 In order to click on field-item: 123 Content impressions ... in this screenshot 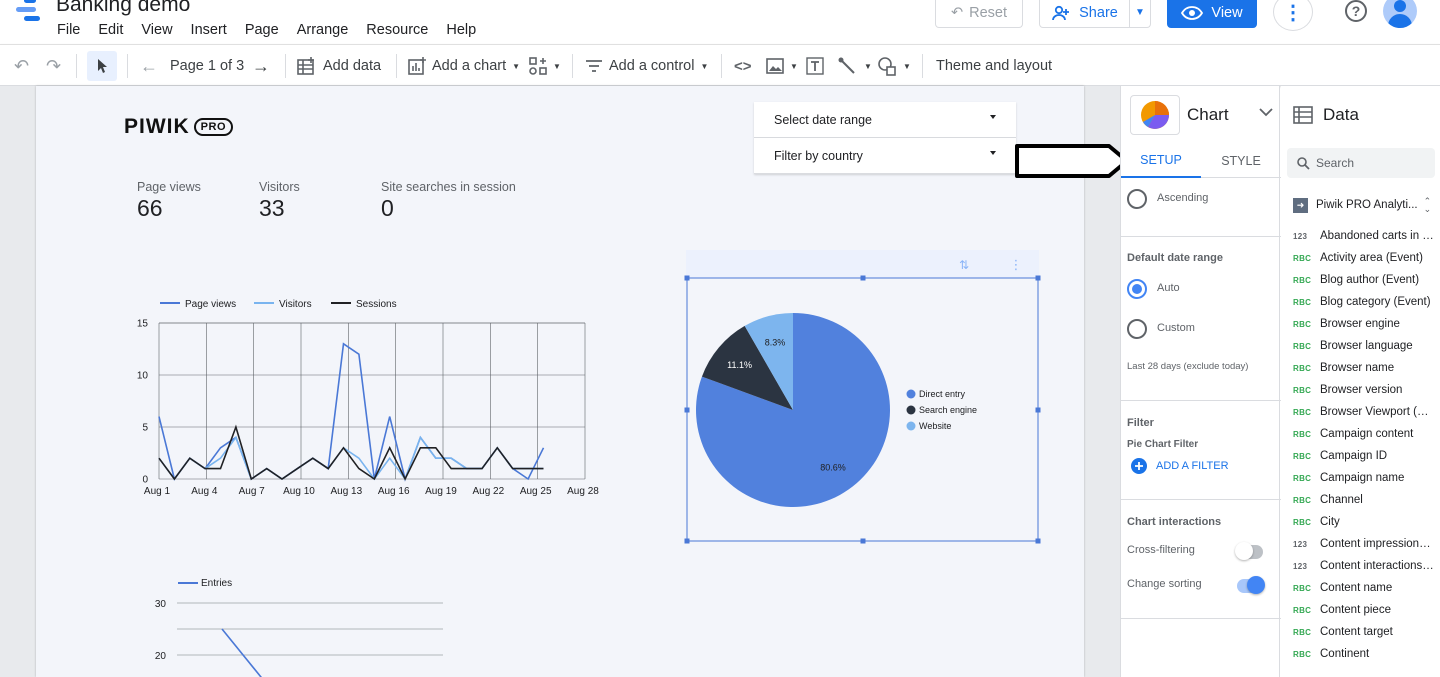, I will do `click(1360, 544)`.